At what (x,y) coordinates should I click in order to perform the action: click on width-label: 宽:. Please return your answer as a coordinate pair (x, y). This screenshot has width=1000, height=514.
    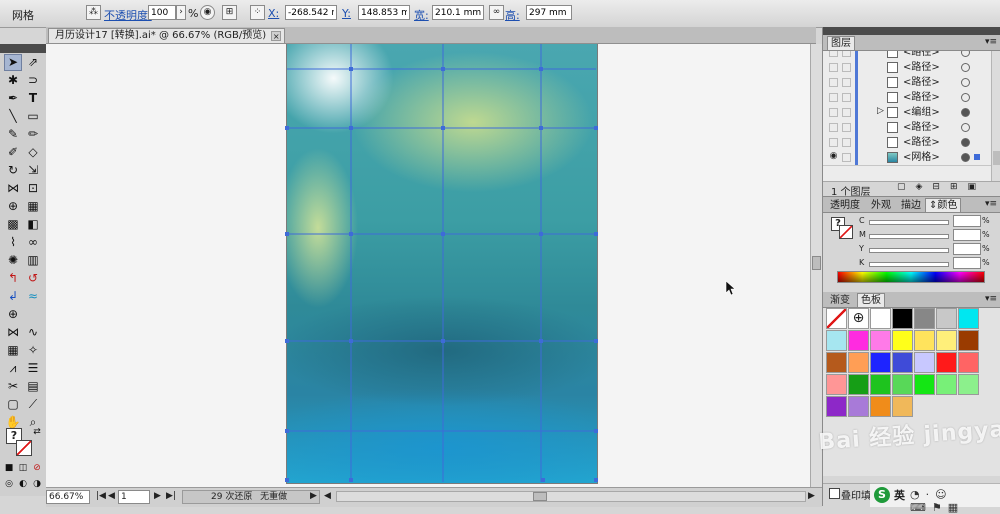
    Looking at the image, I should click on (421, 15).